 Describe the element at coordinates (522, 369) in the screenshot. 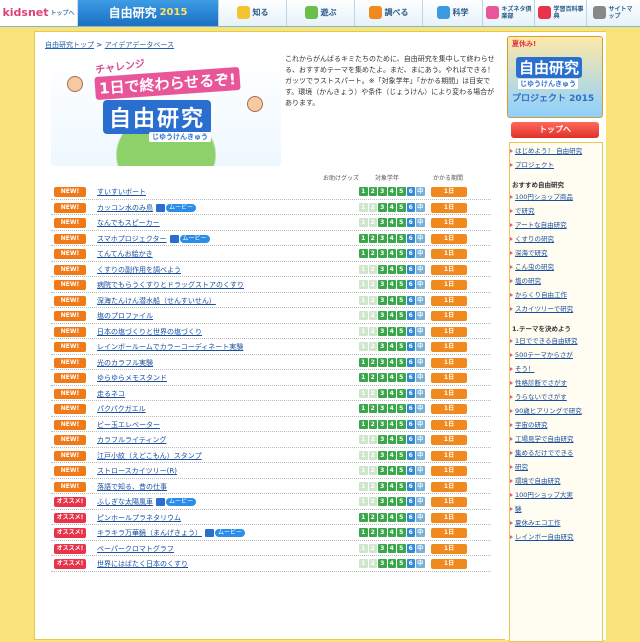

I see `sidebar-link: そう！` at that location.